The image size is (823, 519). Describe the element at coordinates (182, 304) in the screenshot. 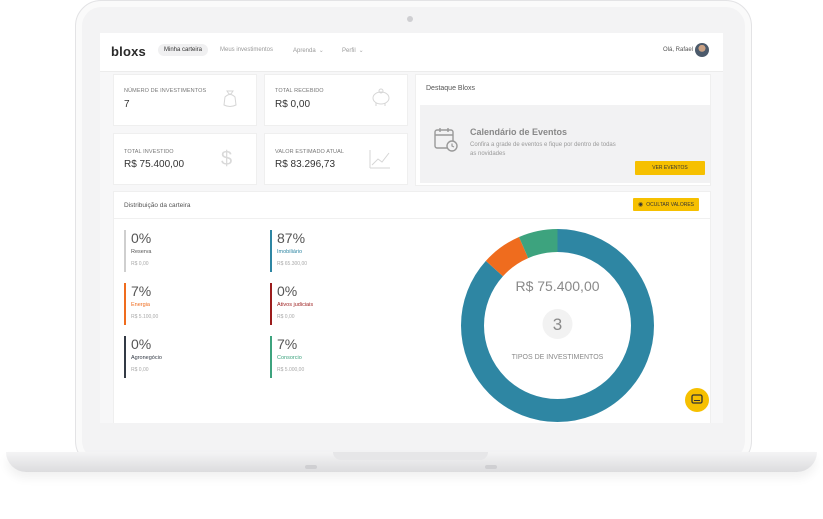

I see `category-energia: 7% Energia R$ 5.100,00` at that location.